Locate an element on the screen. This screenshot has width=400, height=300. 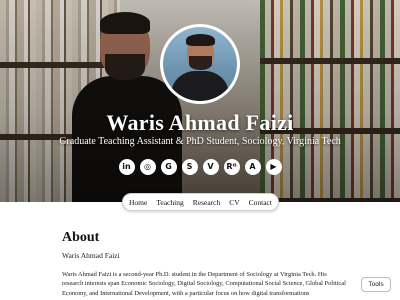
avatar-photo is located at coordinates (200, 64).